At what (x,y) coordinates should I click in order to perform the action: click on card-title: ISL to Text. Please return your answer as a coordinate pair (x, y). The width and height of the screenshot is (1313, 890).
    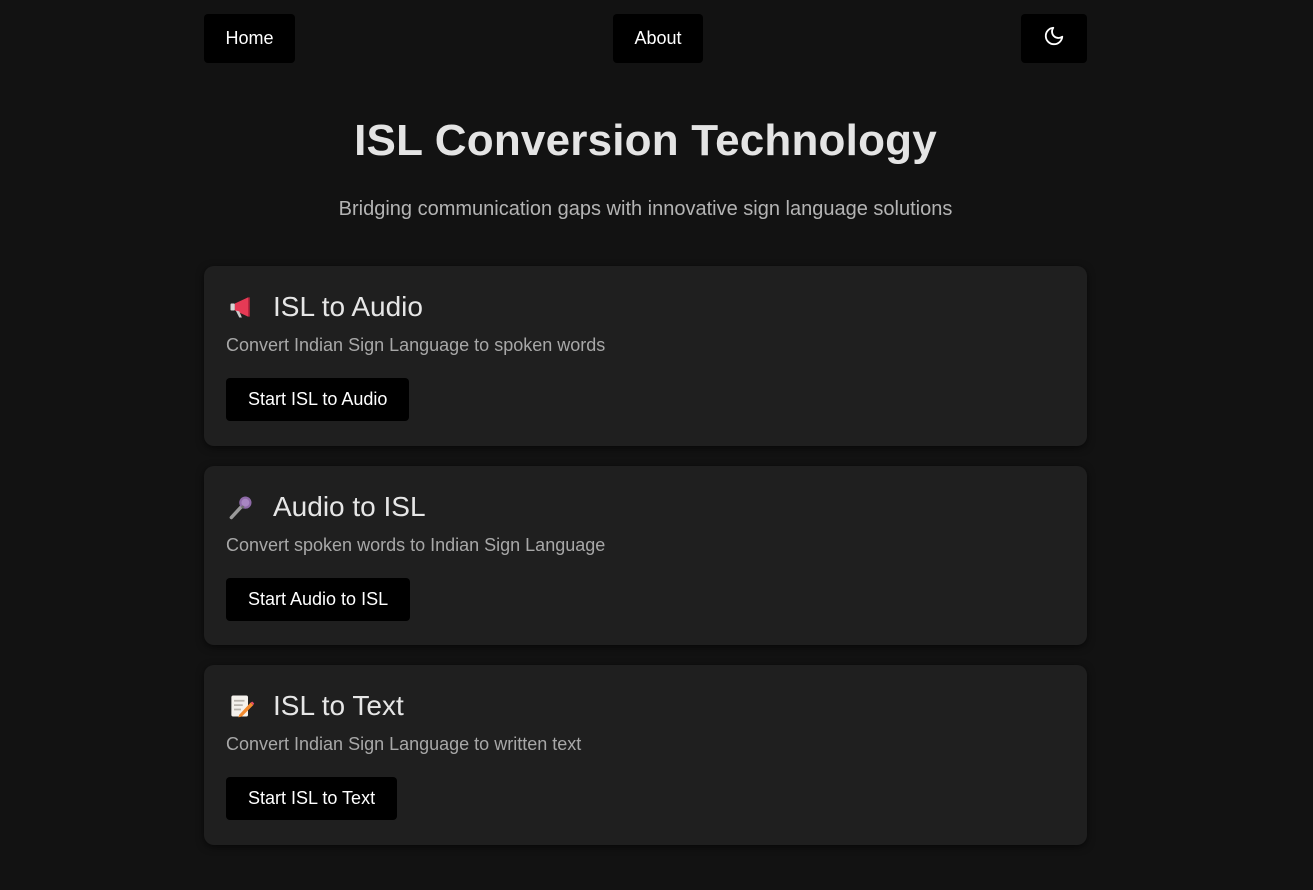
    Looking at the image, I should click on (338, 705).